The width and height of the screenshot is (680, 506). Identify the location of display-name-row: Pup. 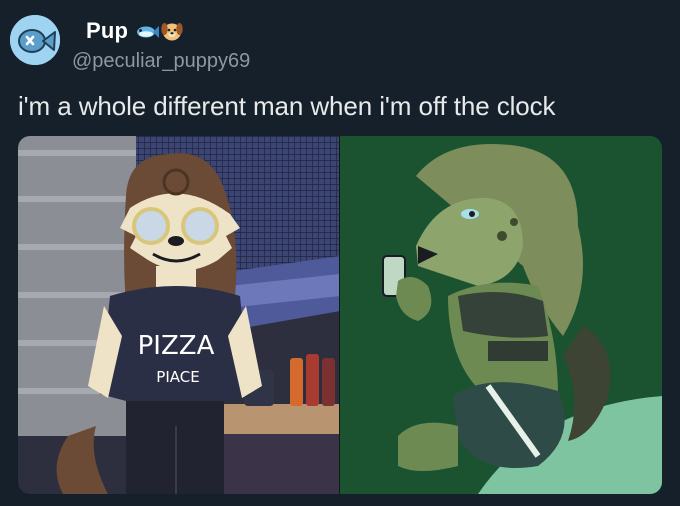
(135, 31).